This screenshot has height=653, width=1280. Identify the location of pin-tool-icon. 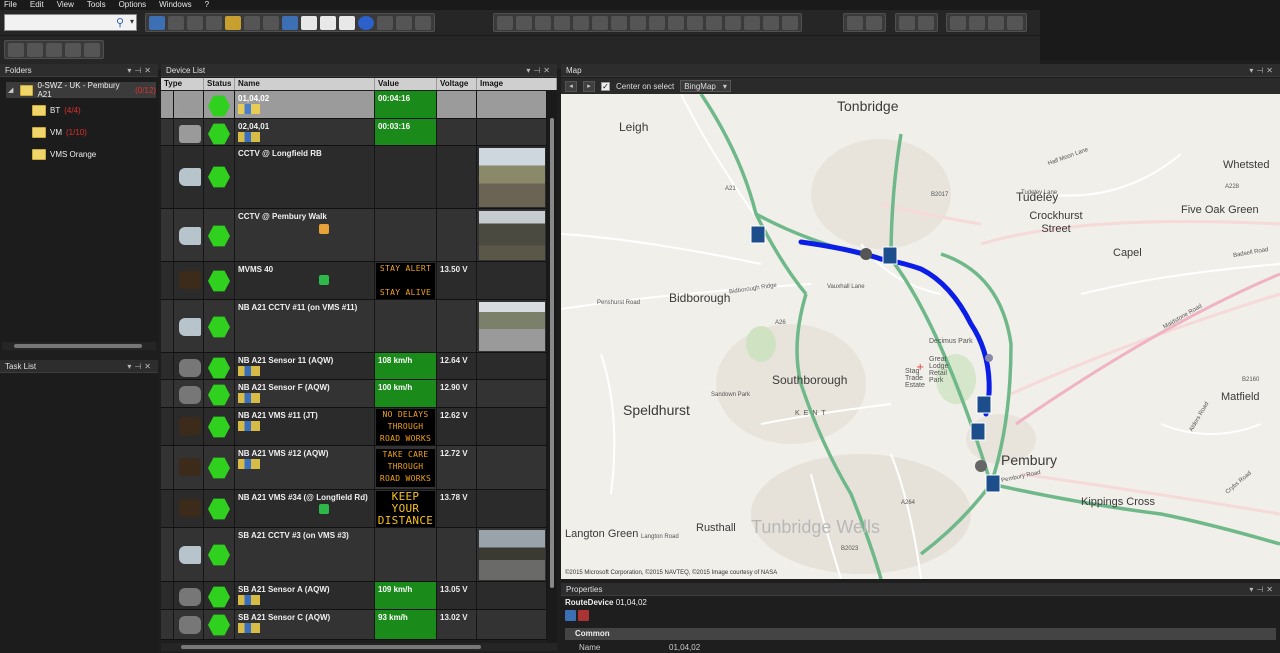
(233, 22).